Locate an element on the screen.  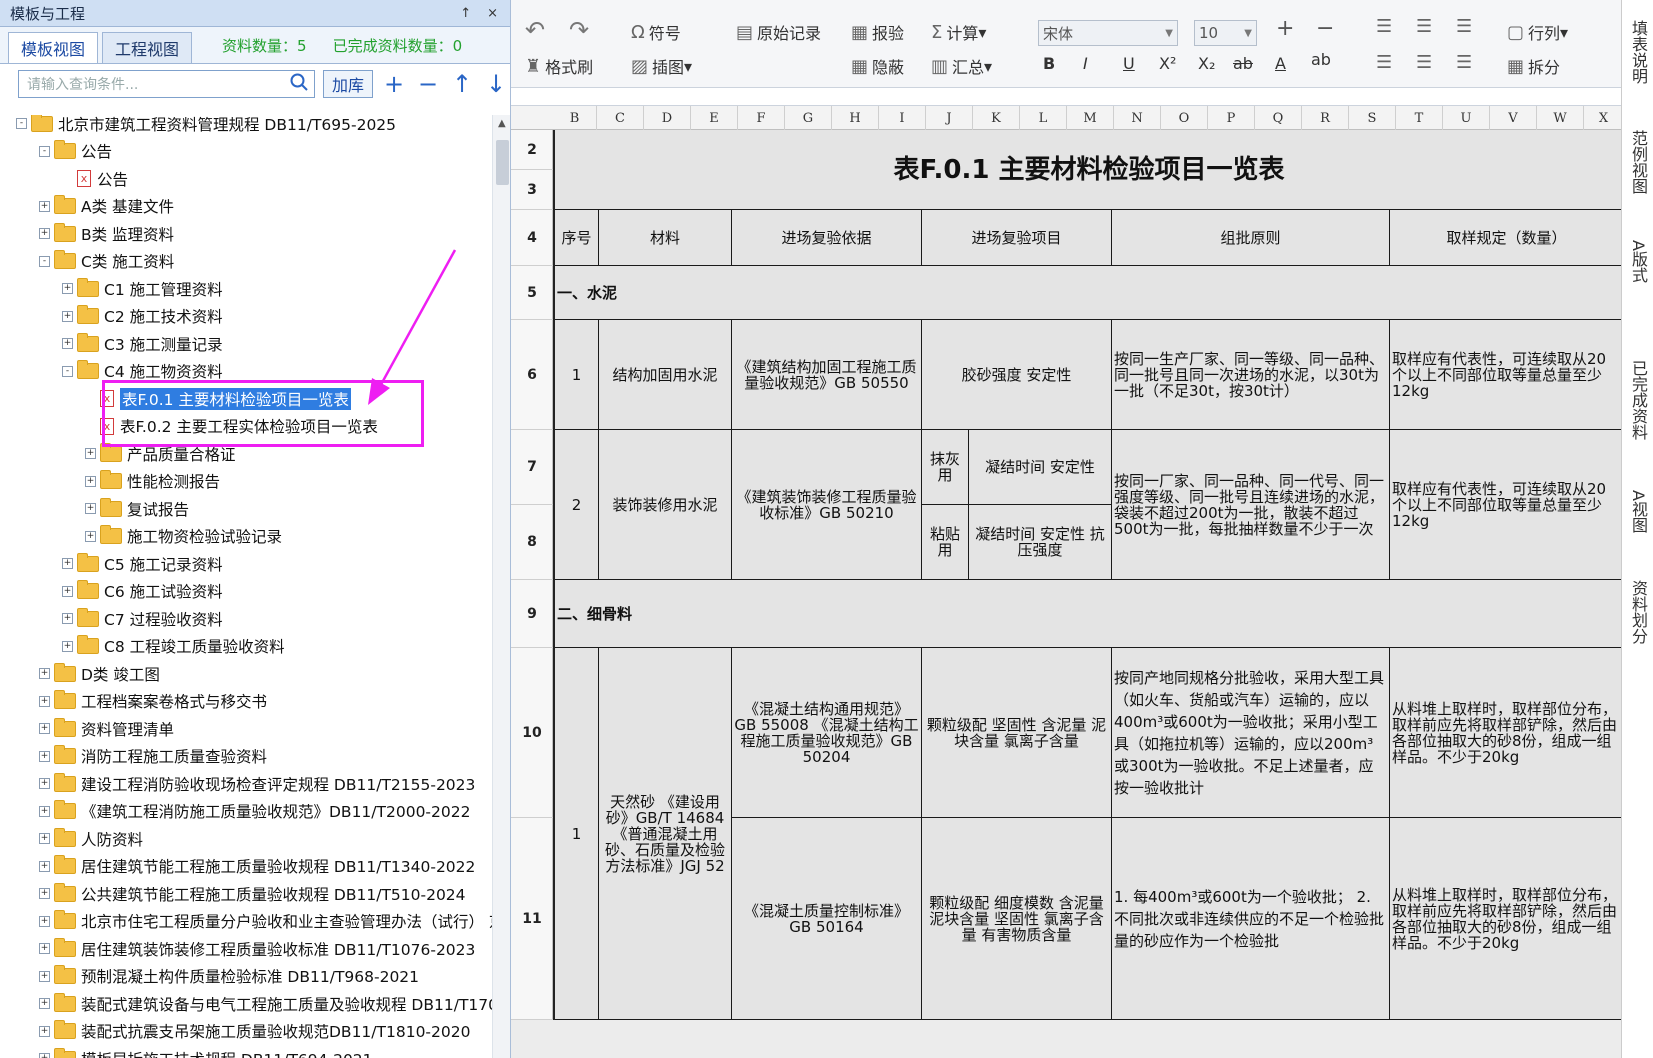
tree-node: + B类 监理资料 is located at coordinates (106, 233).